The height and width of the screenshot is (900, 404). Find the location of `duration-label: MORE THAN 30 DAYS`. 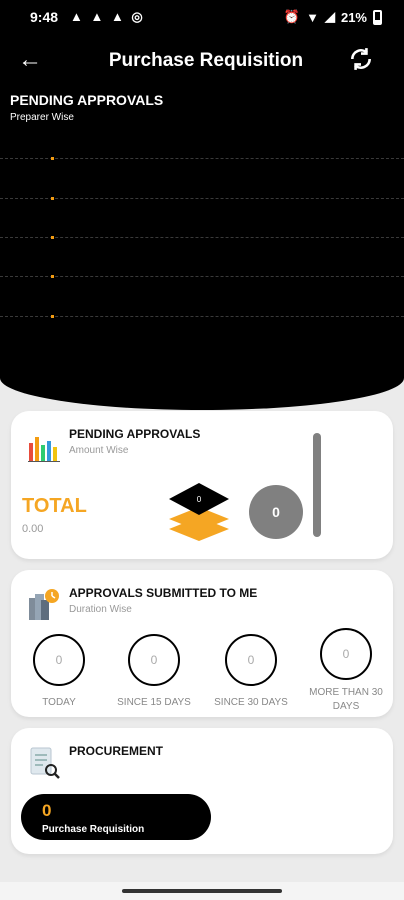

duration-label: MORE THAN 30 DAYS is located at coordinates (346, 699).